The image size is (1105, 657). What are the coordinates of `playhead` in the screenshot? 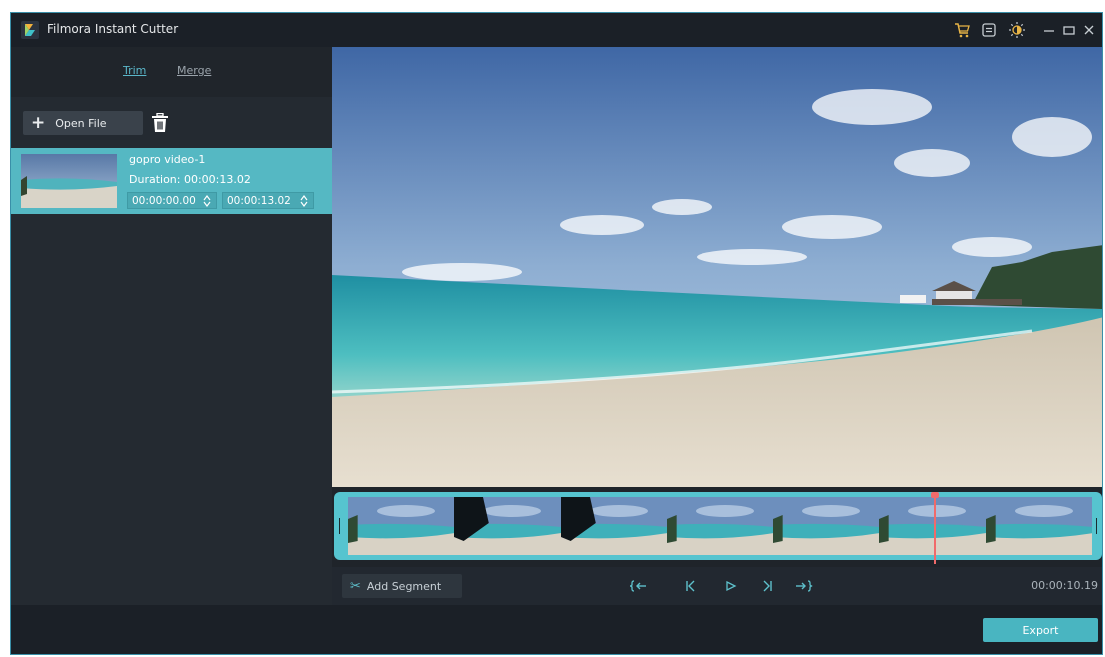 It's located at (934, 528).